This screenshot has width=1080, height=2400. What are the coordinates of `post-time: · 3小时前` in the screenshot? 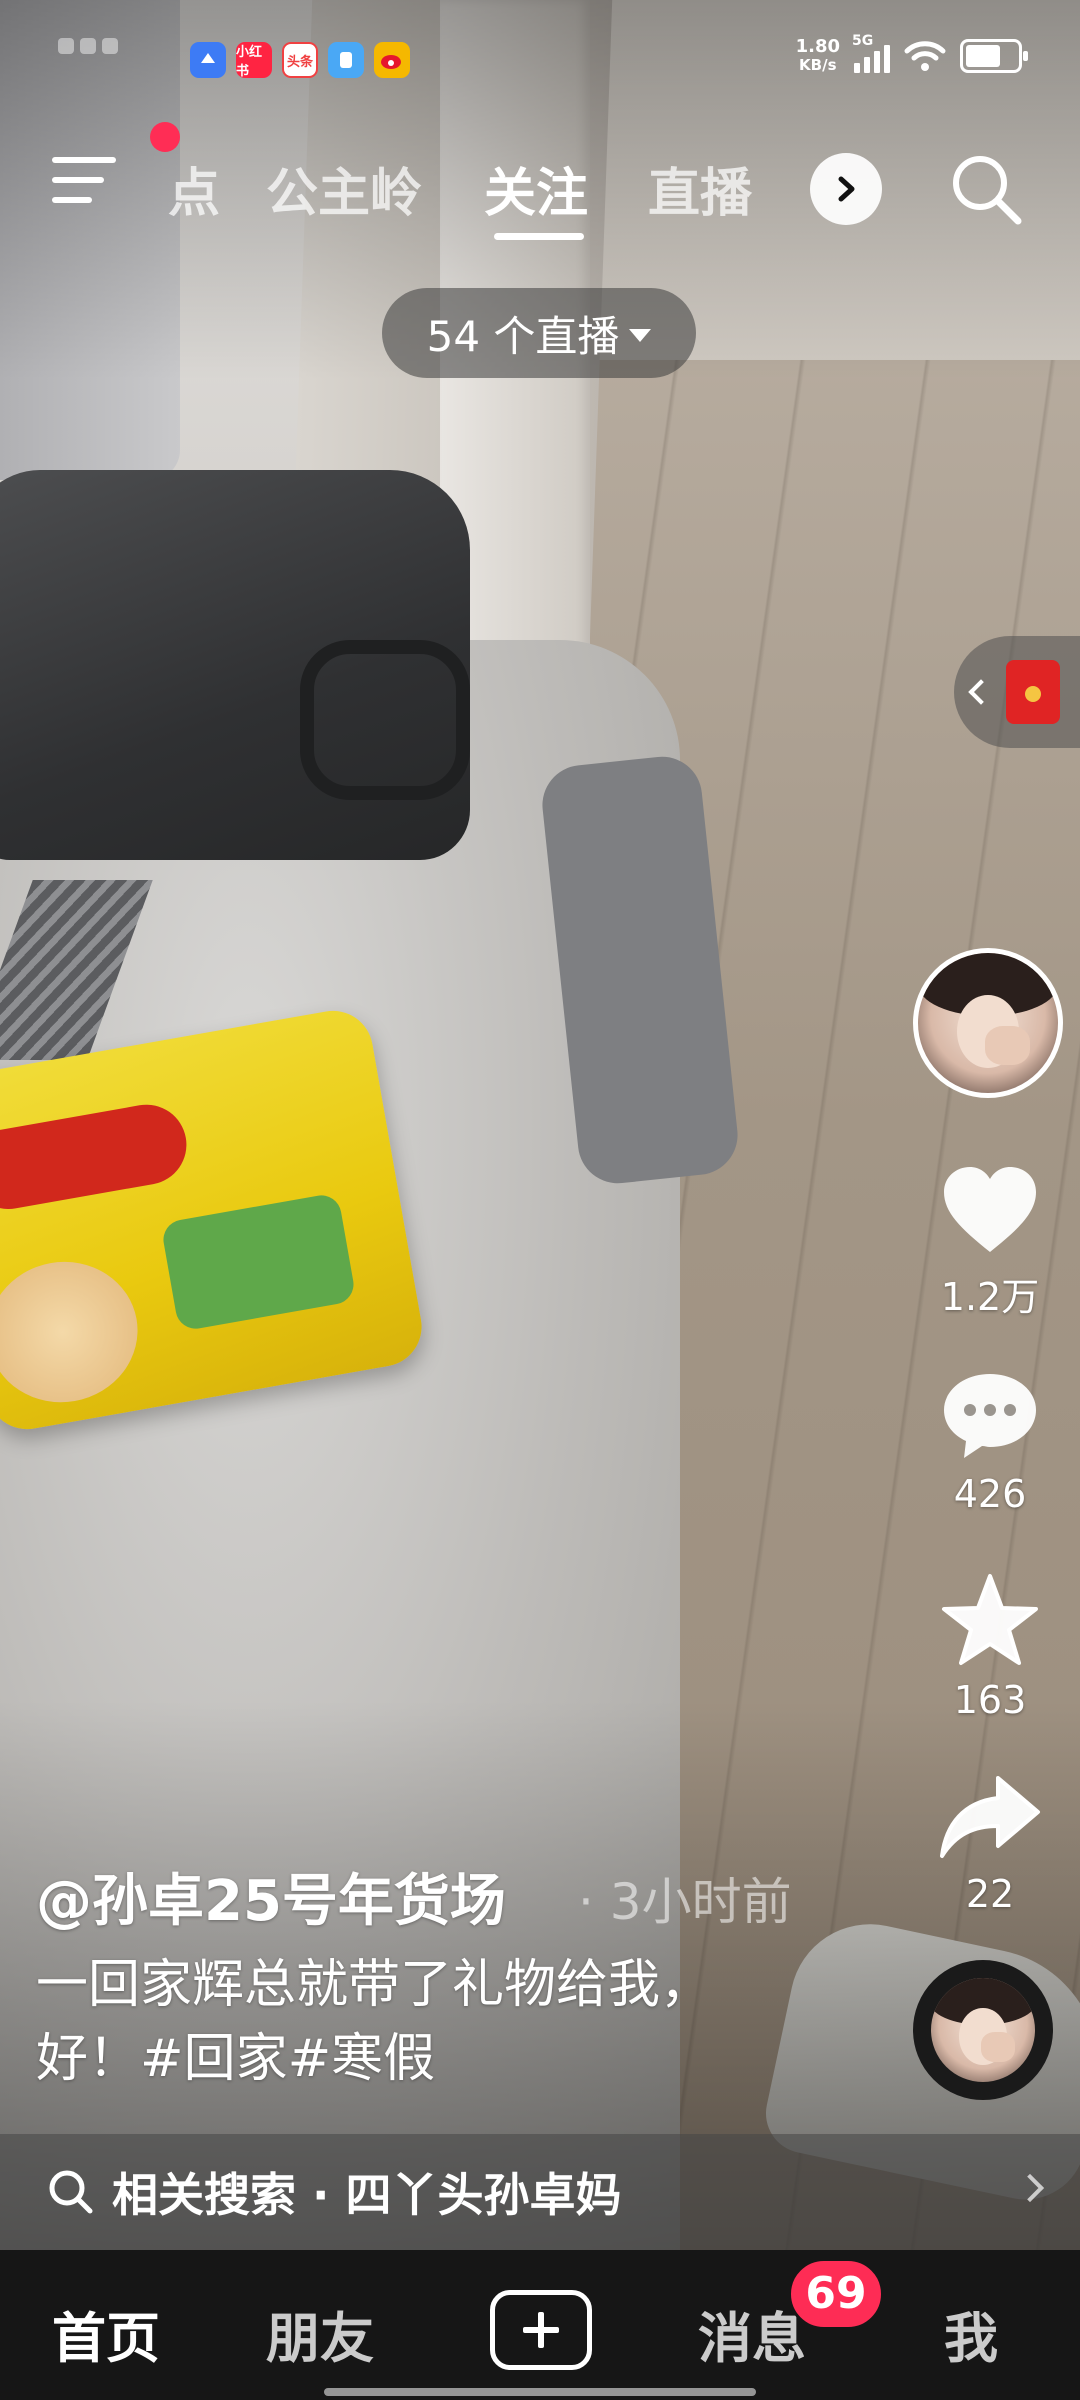 It's located at (685, 1902).